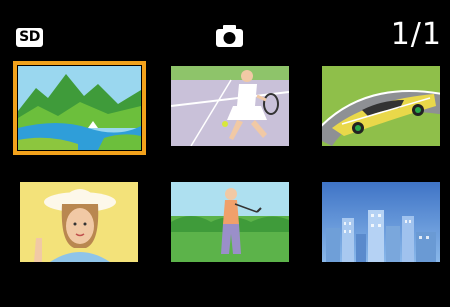  I want to click on thumbnail-golfer, so click(230, 222).